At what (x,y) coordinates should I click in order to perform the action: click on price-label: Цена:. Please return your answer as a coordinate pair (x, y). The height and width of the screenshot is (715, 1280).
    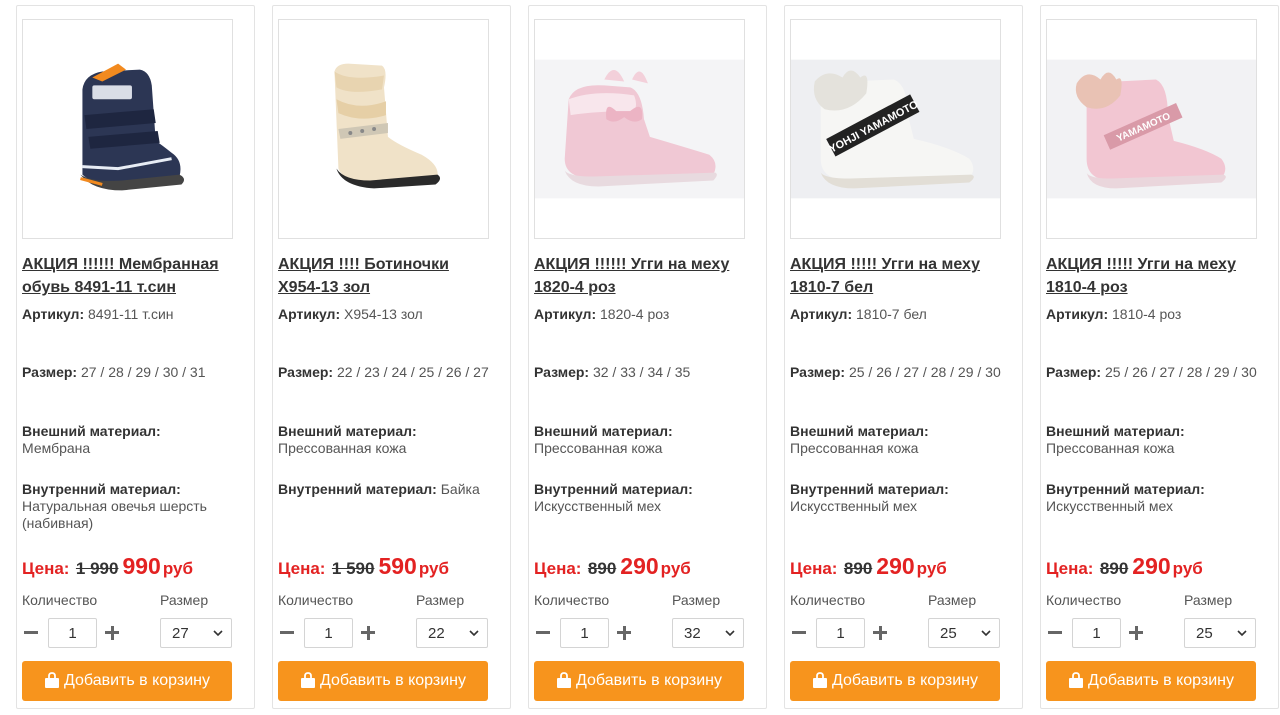
    Looking at the image, I should click on (558, 568).